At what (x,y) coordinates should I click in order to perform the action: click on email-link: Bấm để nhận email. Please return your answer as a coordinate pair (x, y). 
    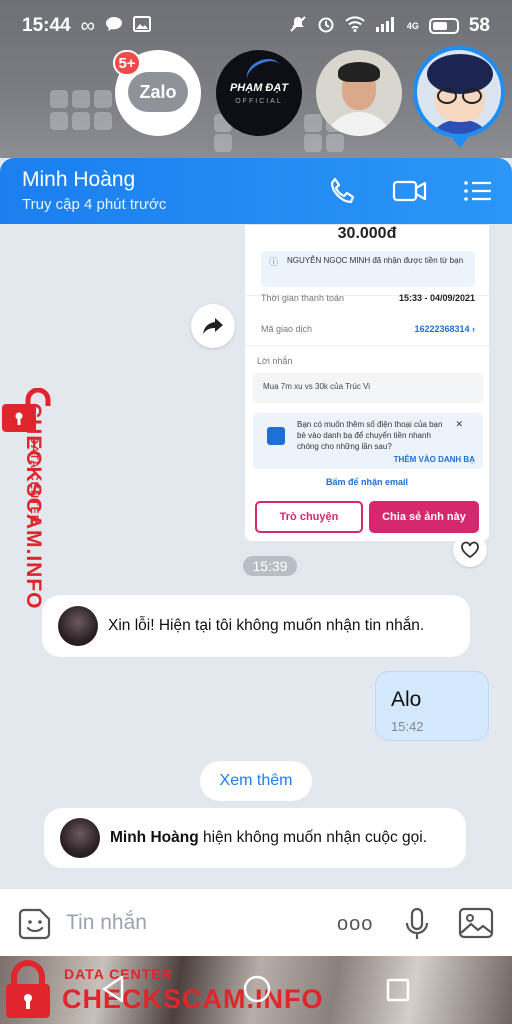
    Looking at the image, I should click on (367, 482).